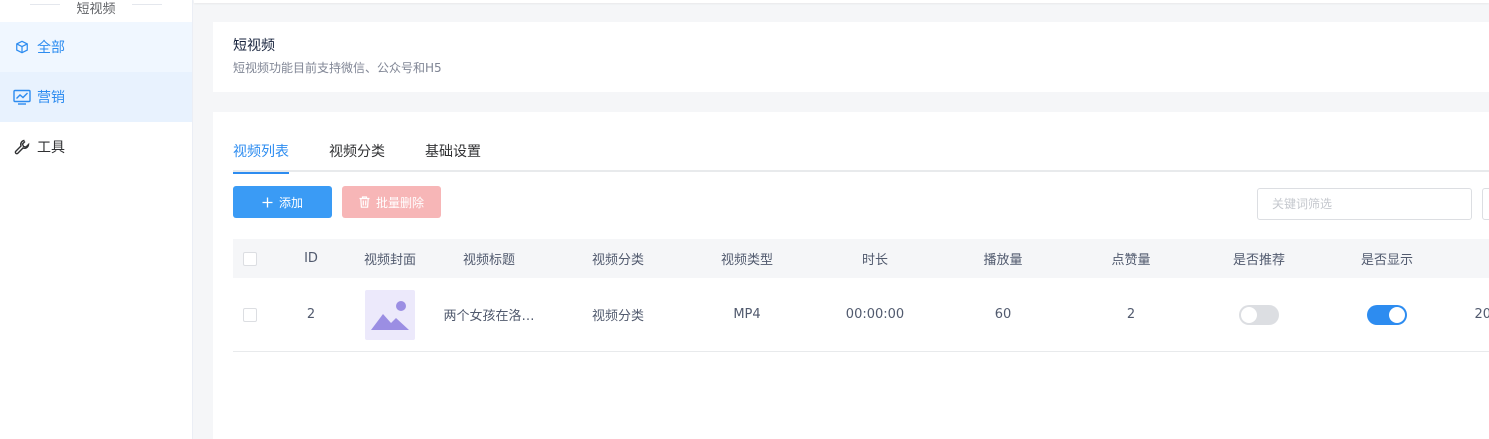 The height and width of the screenshot is (439, 1489). Describe the element at coordinates (1386, 260) in the screenshot. I see `column-header: 是否显示` at that location.